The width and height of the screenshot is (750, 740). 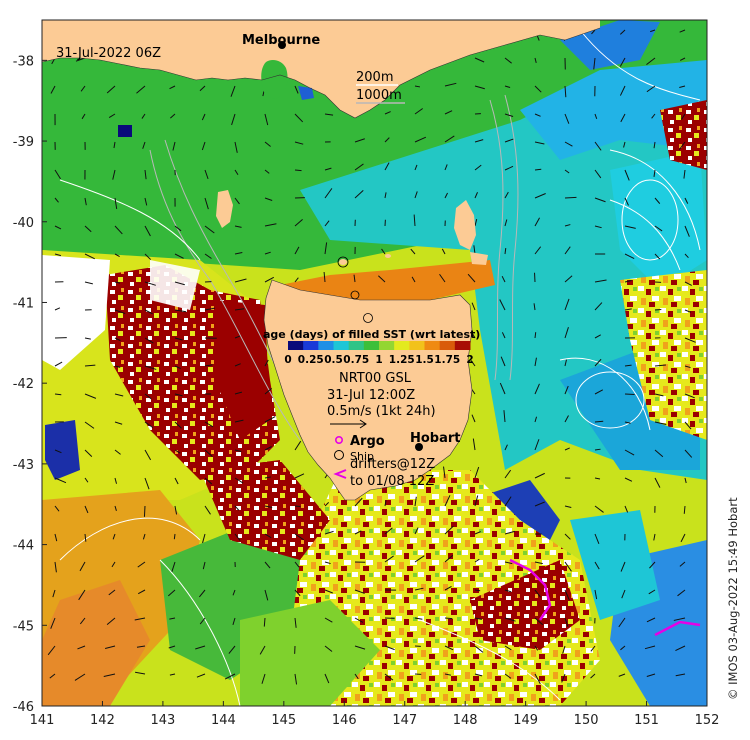 What do you see at coordinates (223, 720) in the screenshot?
I see `x-tick-label: 144` at bounding box center [223, 720].